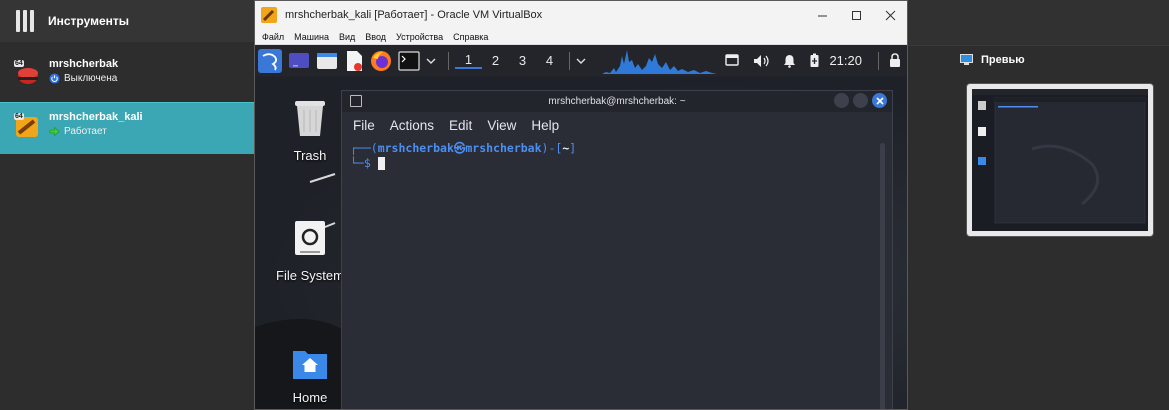 The height and width of the screenshot is (410, 1169). Describe the element at coordinates (311, 37) in the screenshot. I see `menu-machine: Машина` at that location.